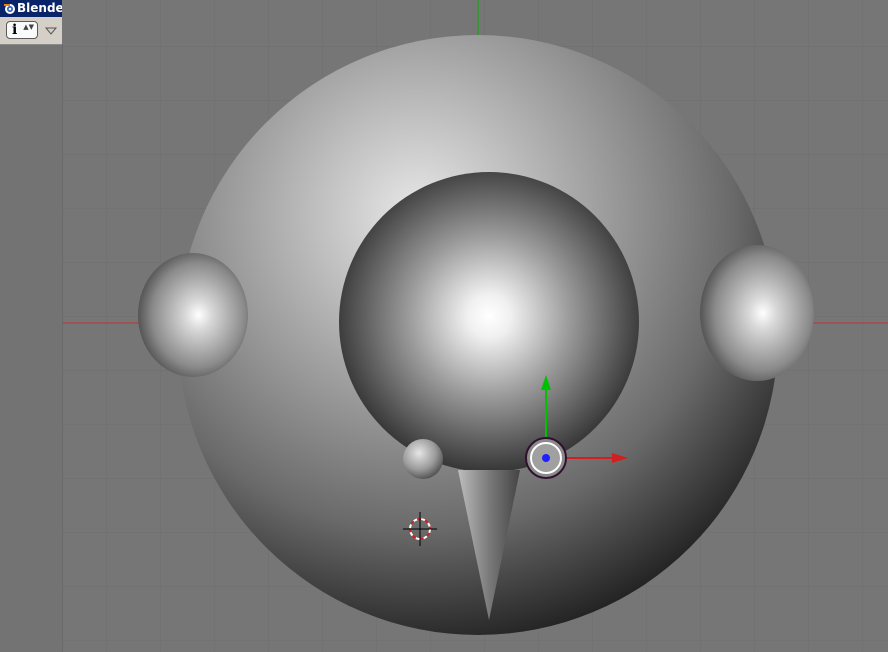 This screenshot has width=888, height=652. Describe the element at coordinates (51, 31) in the screenshot. I see `menu-arrow-icon` at that location.